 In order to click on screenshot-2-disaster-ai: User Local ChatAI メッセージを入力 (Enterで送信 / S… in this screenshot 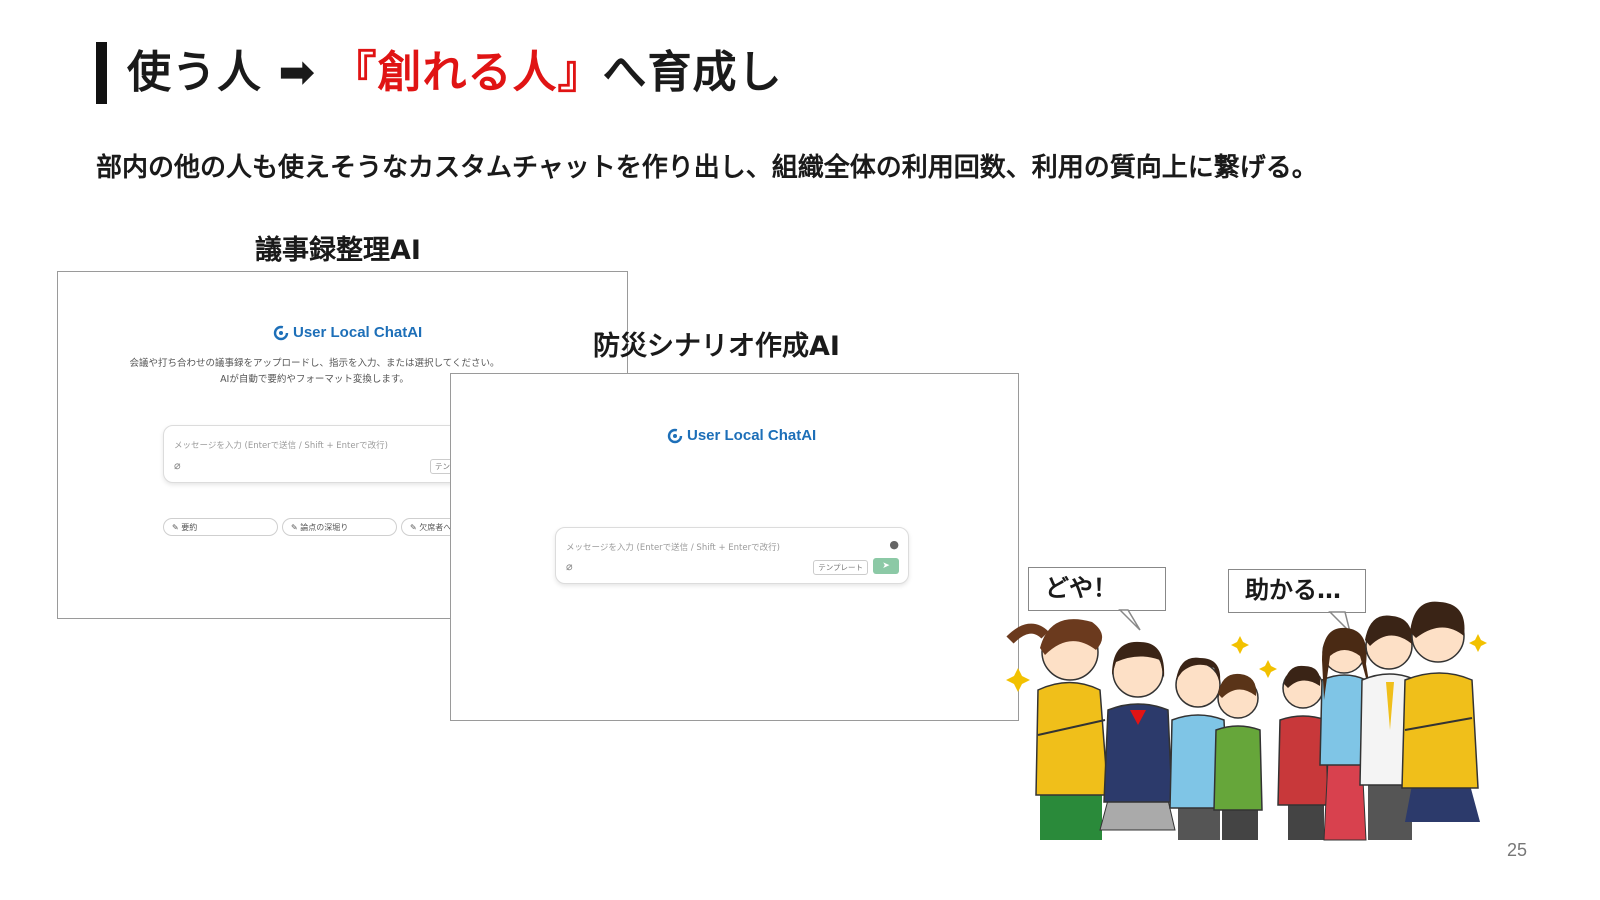, I will do `click(734, 547)`.